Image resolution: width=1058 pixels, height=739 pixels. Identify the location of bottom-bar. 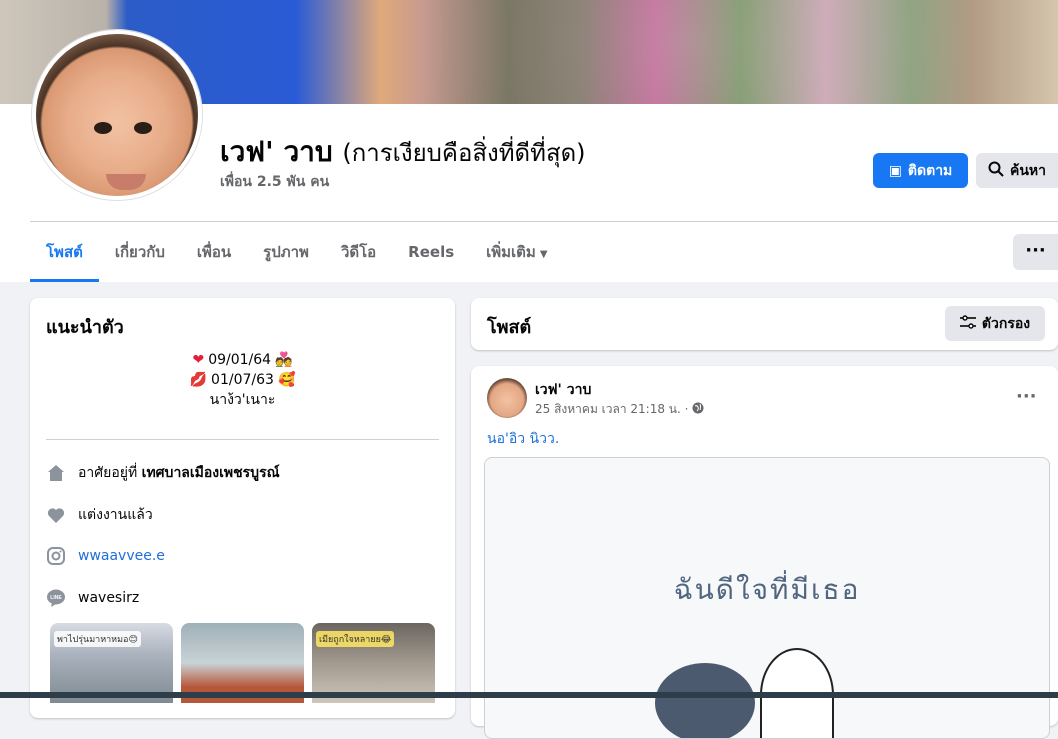
(529, 695).